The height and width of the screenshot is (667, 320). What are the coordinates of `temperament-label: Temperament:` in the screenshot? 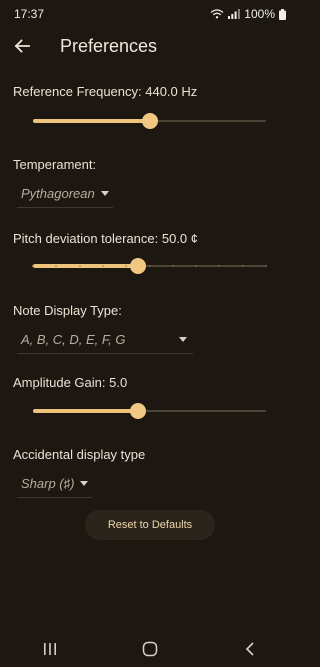 It's located at (55, 164).